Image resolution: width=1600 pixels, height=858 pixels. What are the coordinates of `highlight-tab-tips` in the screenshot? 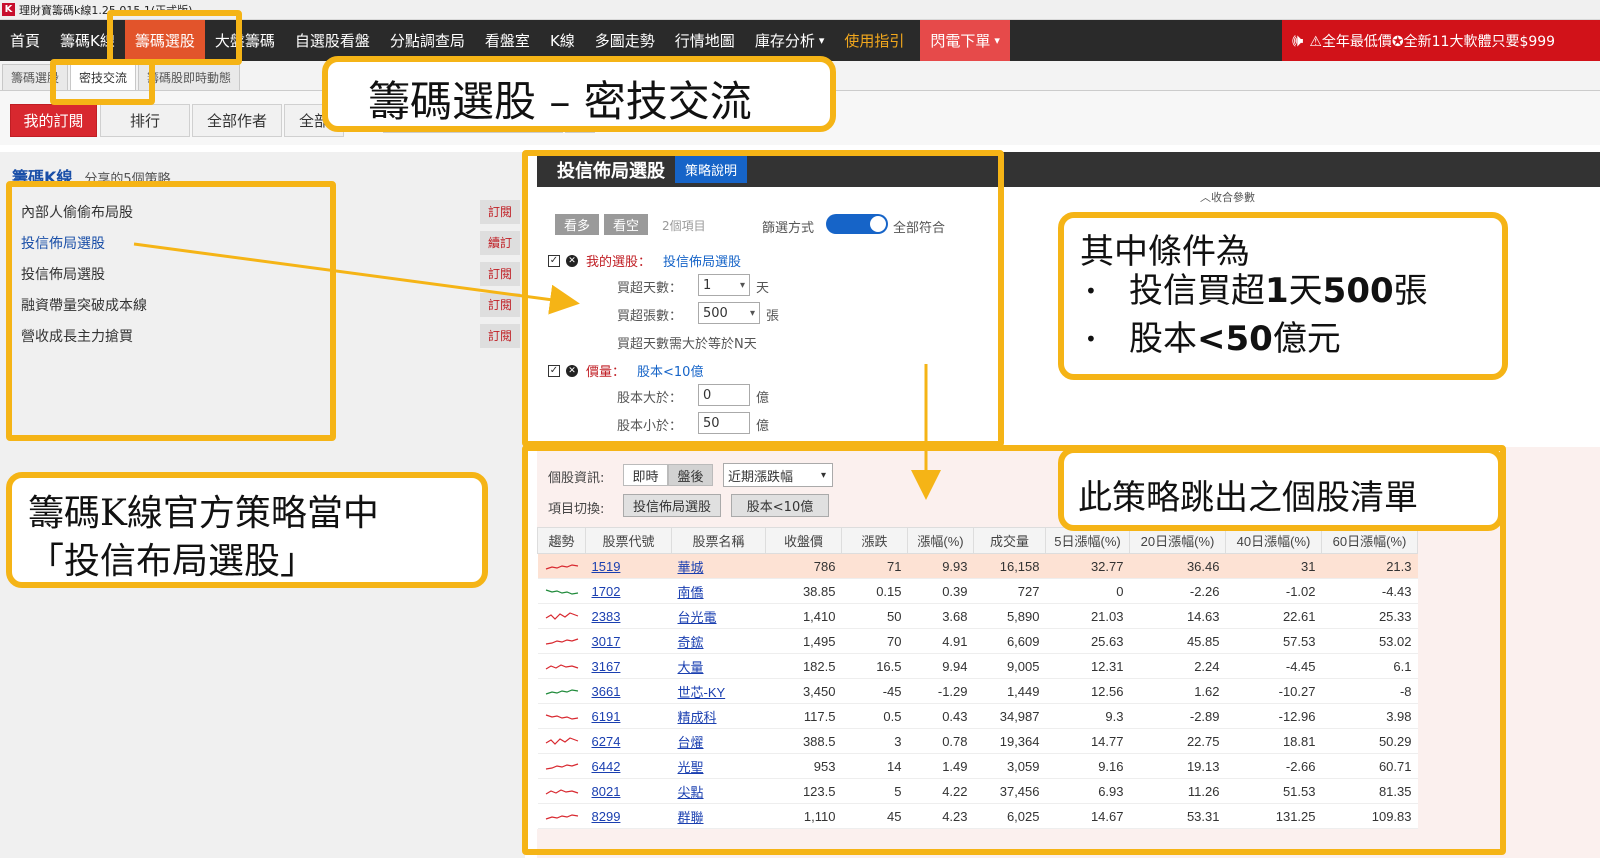 It's located at (102, 82).